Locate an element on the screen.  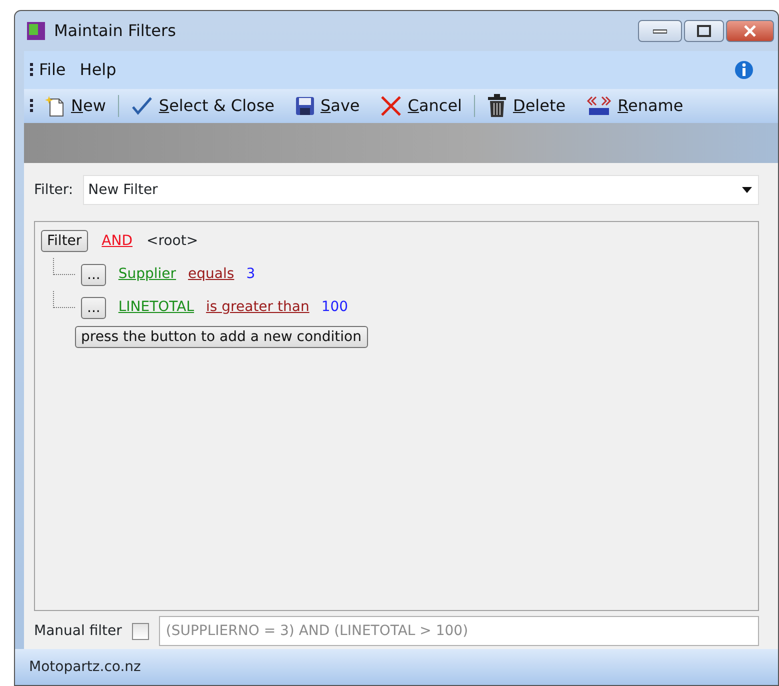
root-node-label: <root> is located at coordinates (172, 241).